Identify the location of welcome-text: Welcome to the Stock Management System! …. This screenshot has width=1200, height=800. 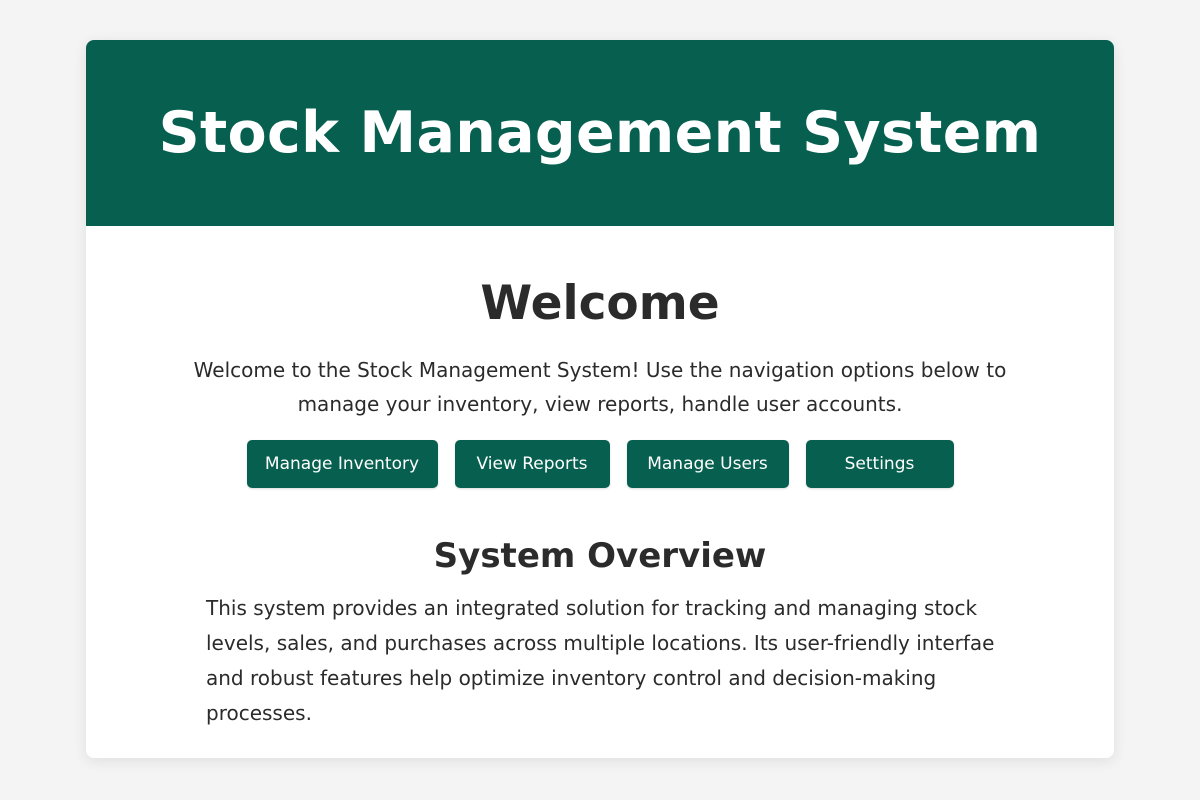
(600, 387).